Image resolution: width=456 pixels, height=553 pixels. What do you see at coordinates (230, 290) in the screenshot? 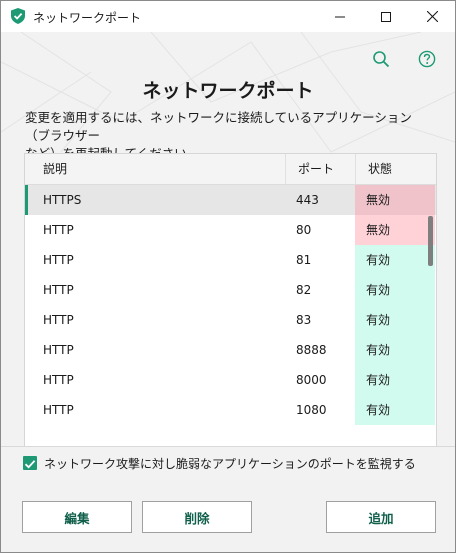
I see `table-row: HTTP 82 有効` at bounding box center [230, 290].